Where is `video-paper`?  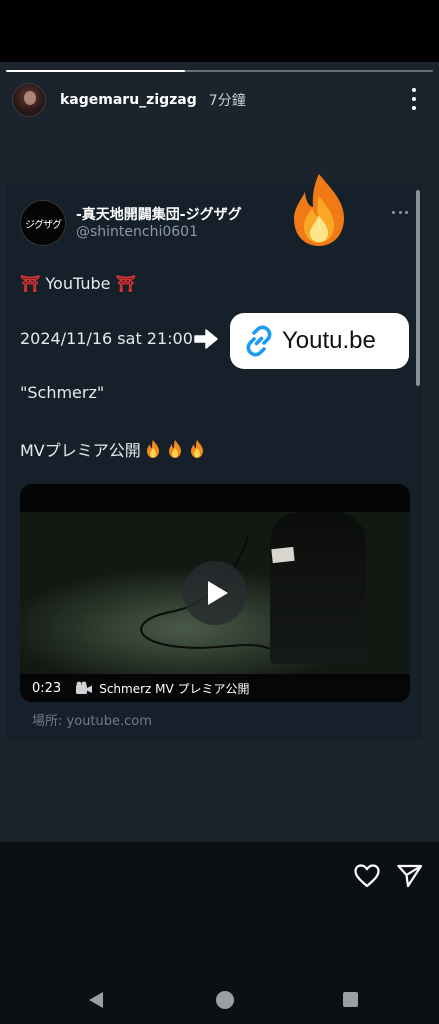 video-paper is located at coordinates (283, 555).